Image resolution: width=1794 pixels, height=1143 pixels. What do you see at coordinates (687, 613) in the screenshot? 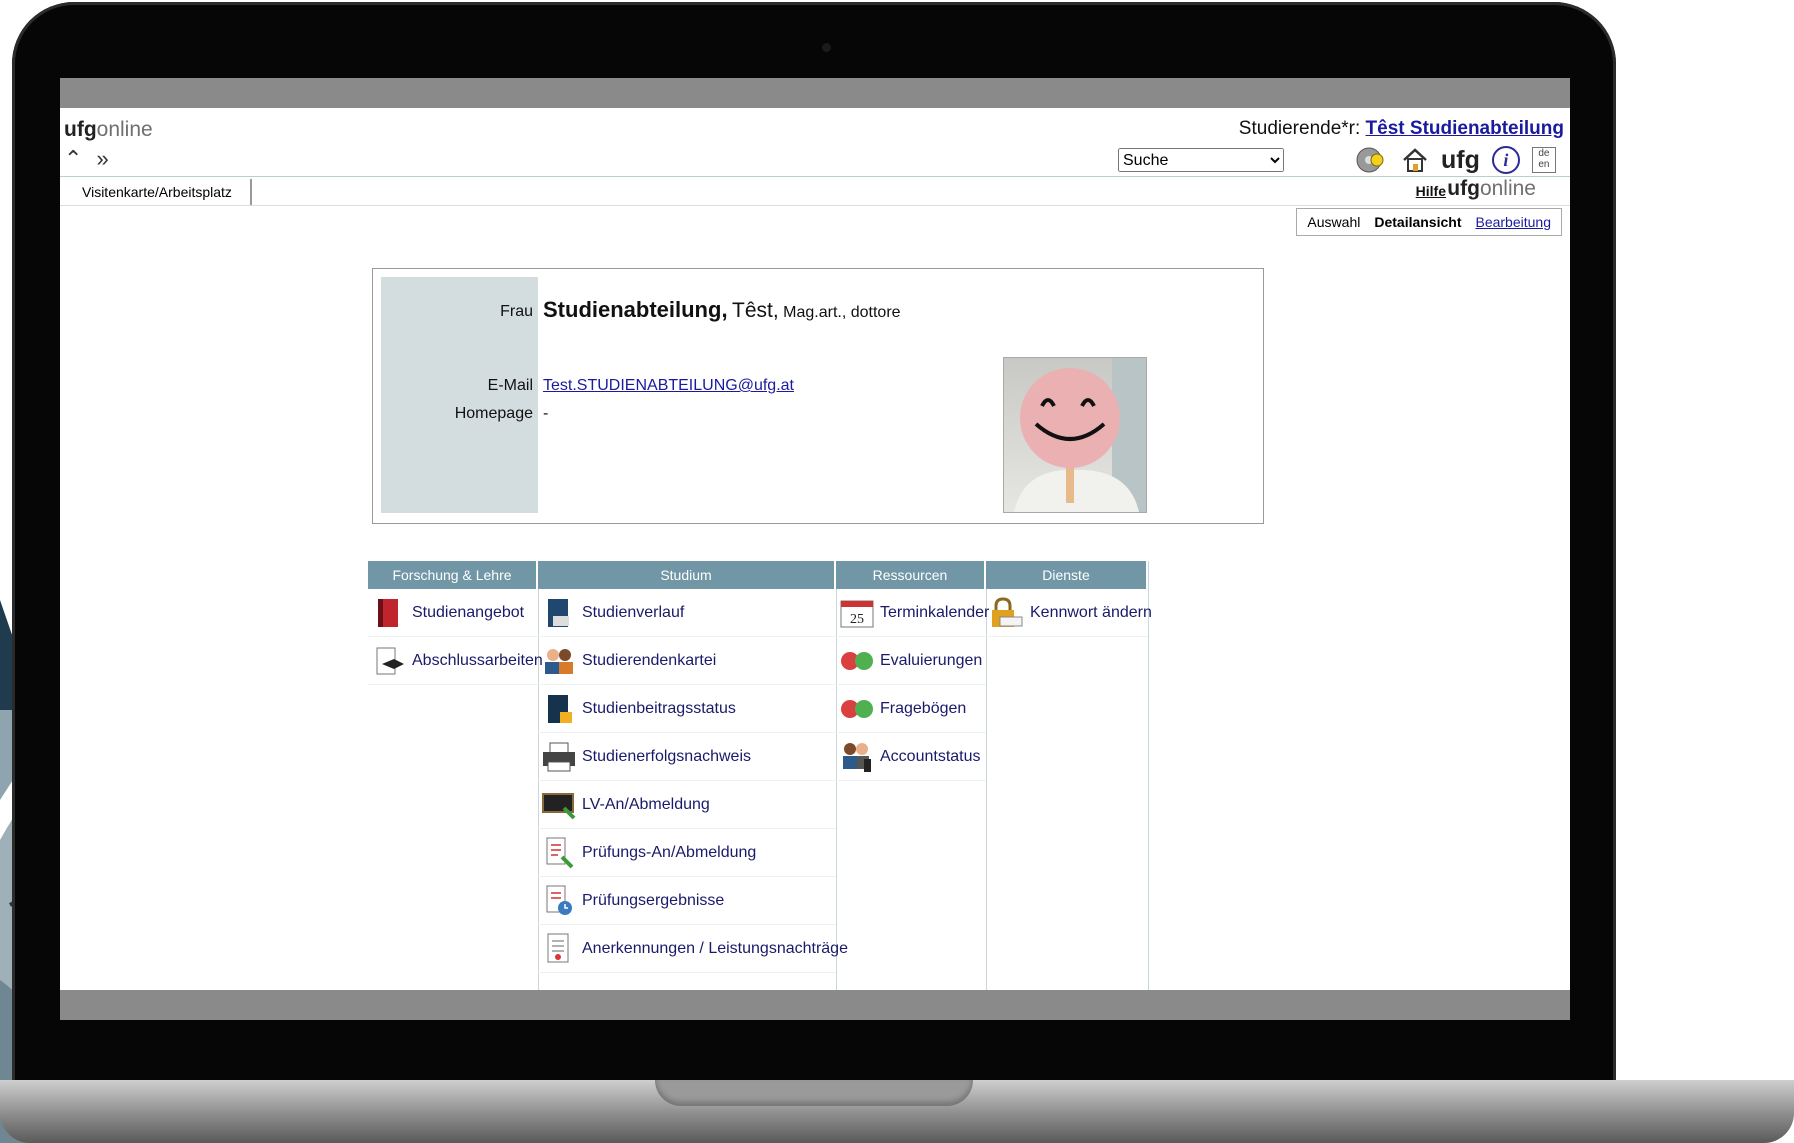
I see `menu-item-studienverlauf: Studienverlauf` at bounding box center [687, 613].